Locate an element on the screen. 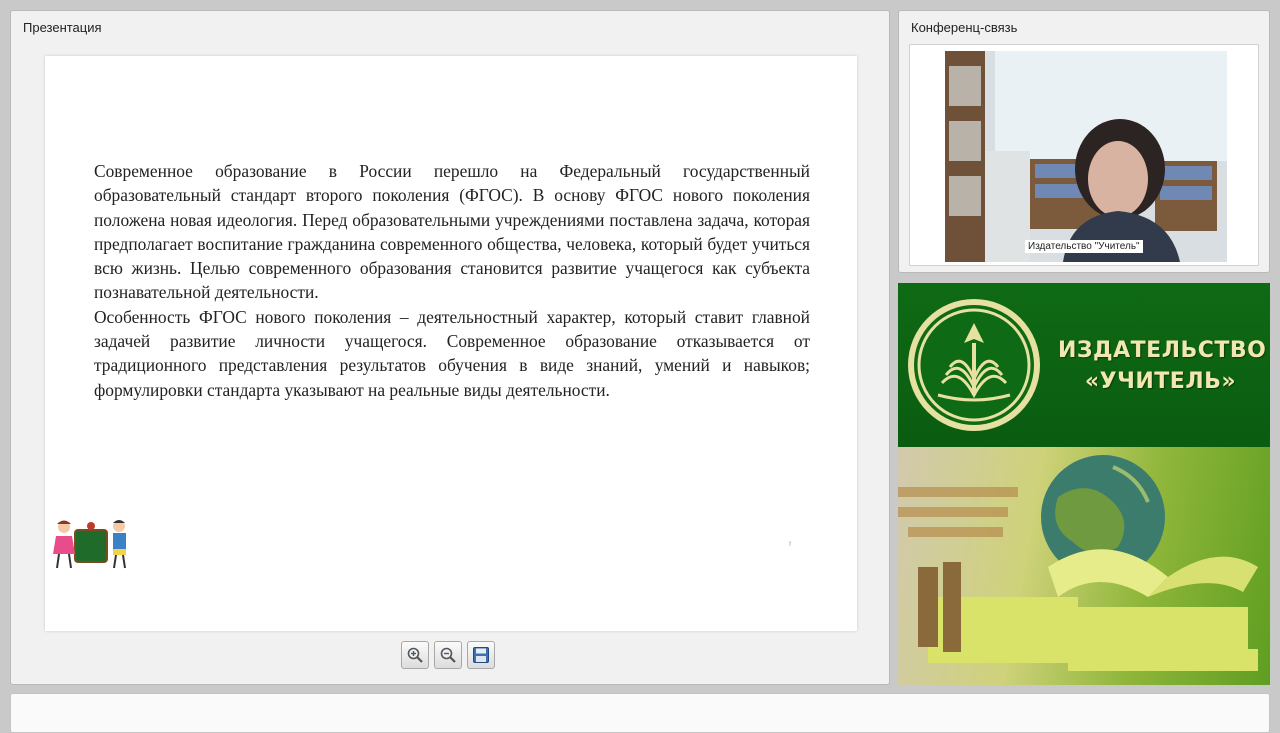 Image resolution: width=1280 pixels, height=733 pixels. slide-mark: ᶠ is located at coordinates (790, 545).